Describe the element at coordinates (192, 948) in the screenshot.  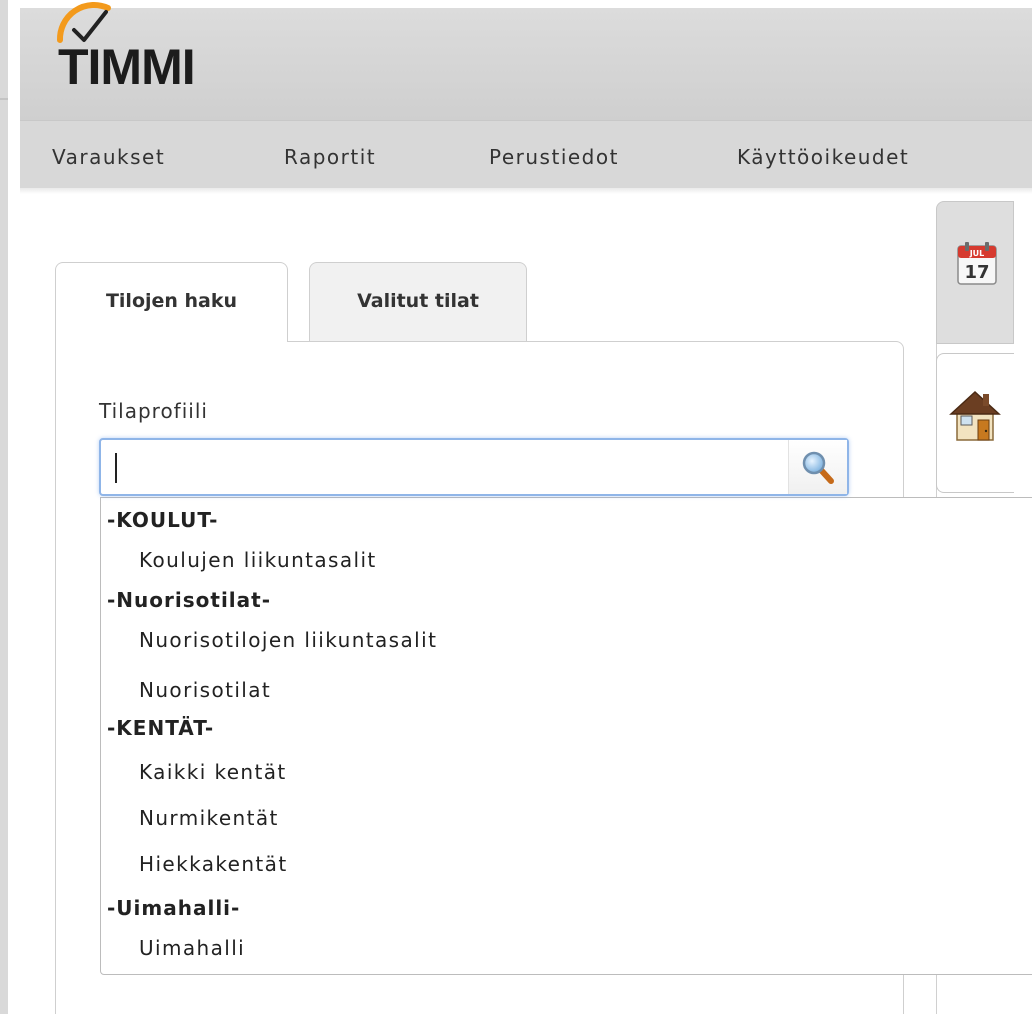
I see `dropdown-item: Uimahalli` at that location.